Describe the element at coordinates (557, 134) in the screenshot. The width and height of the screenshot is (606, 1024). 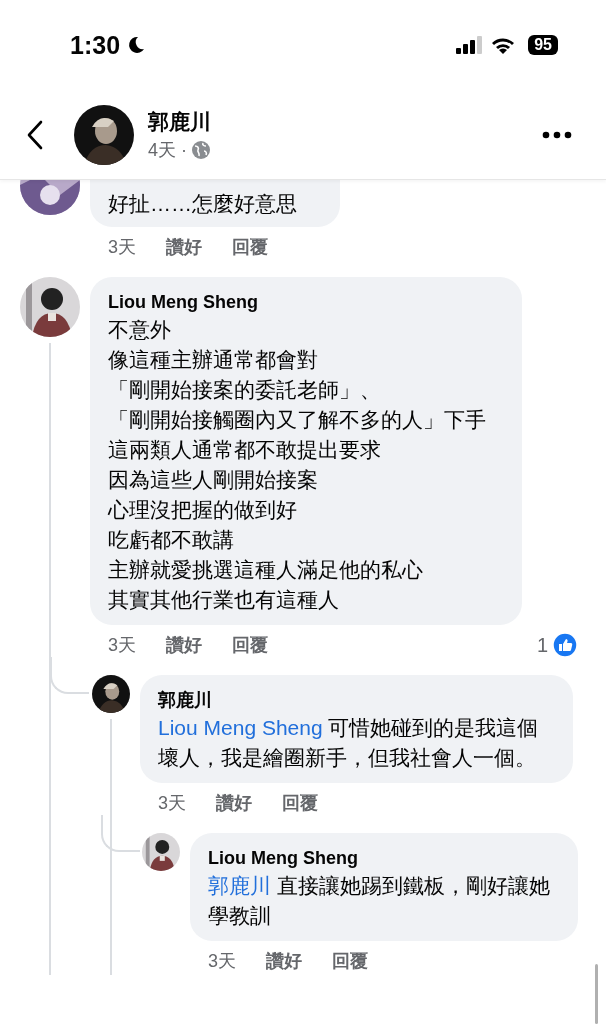
I see `more-icon` at that location.